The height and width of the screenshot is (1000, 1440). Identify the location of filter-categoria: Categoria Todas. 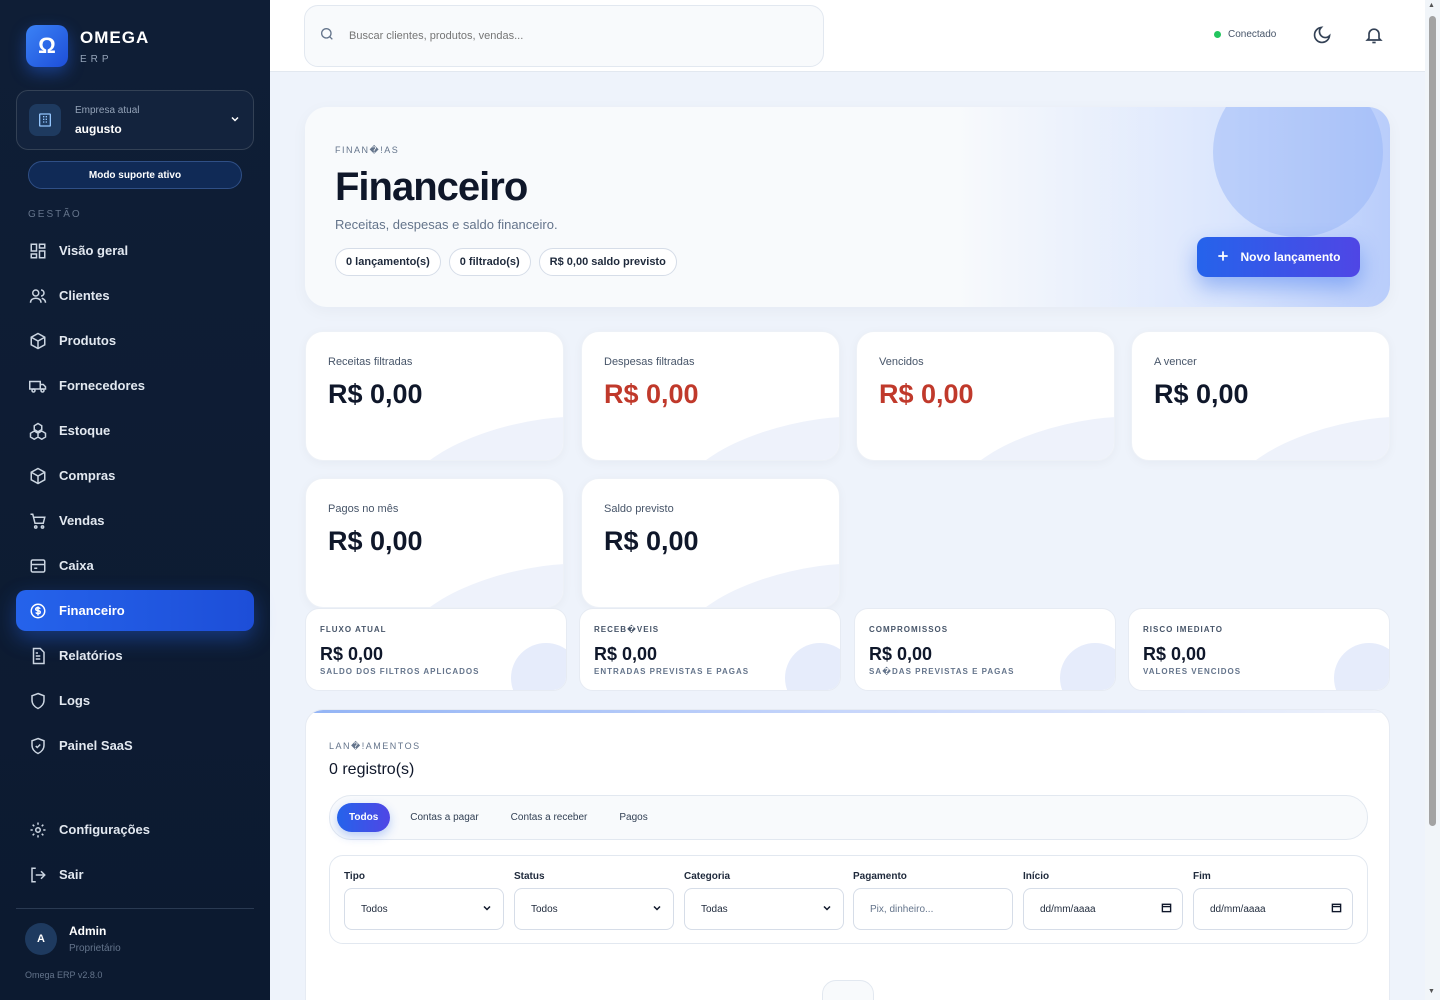
(764, 900).